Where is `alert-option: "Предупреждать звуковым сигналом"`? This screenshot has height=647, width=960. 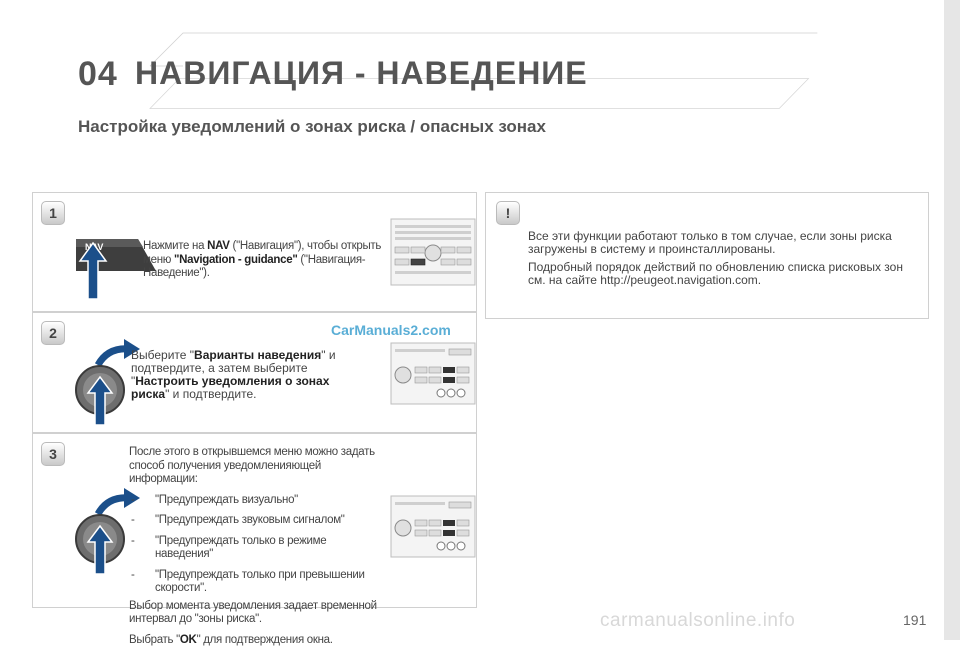
alert-option: "Предупреждать звуковым сигналом" is located at coordinates (258, 521).